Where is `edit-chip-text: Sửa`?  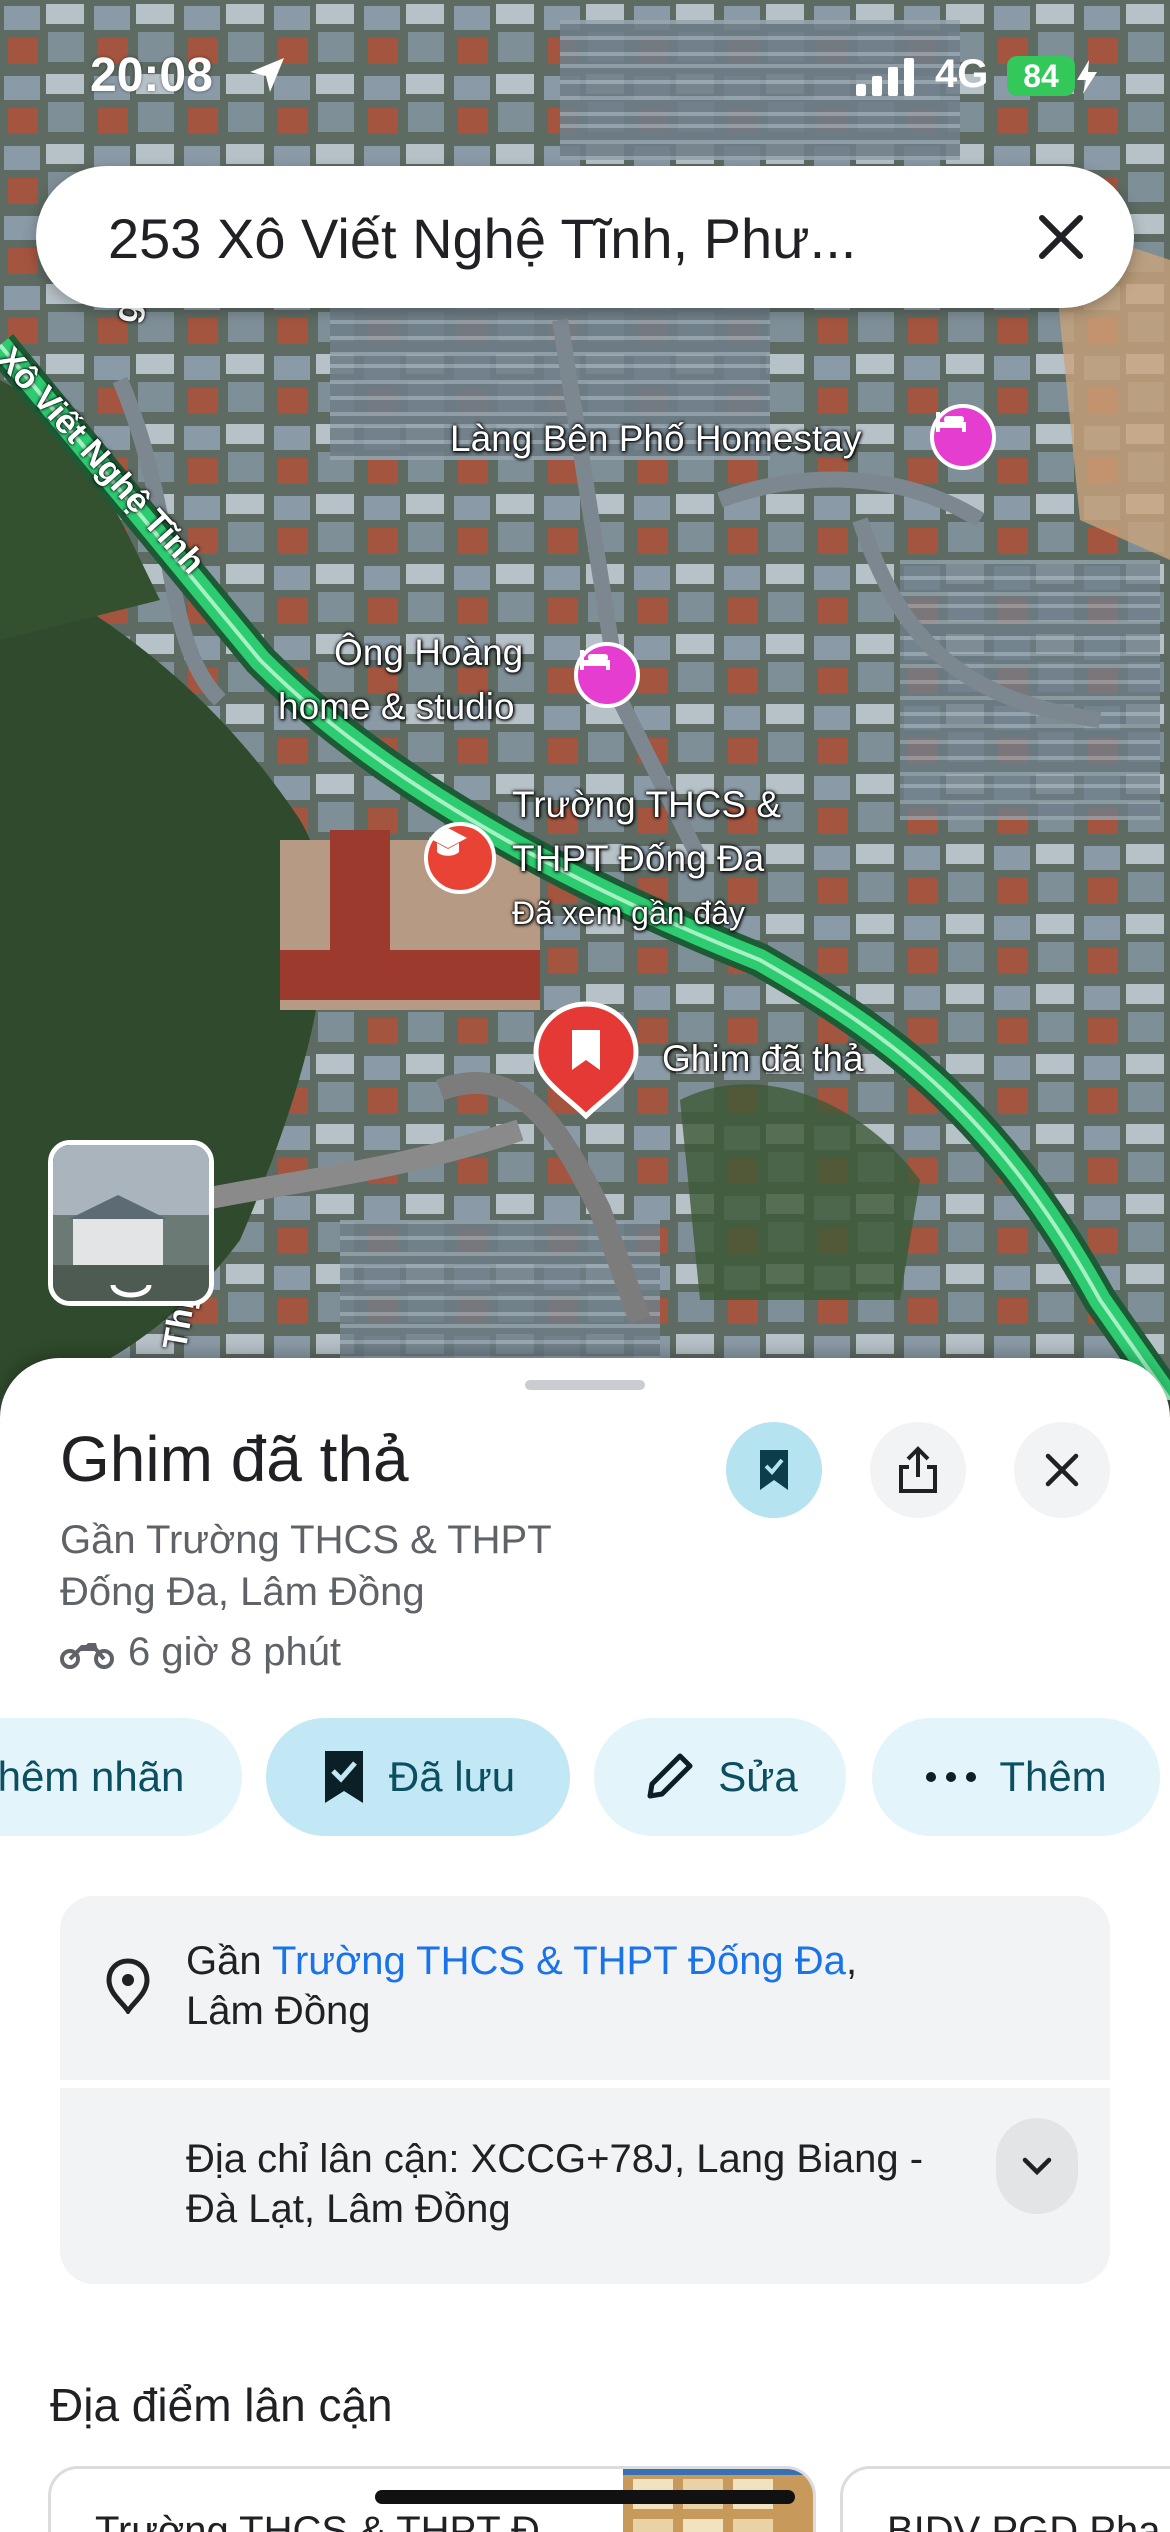
edit-chip-text: Sửa is located at coordinates (758, 1776).